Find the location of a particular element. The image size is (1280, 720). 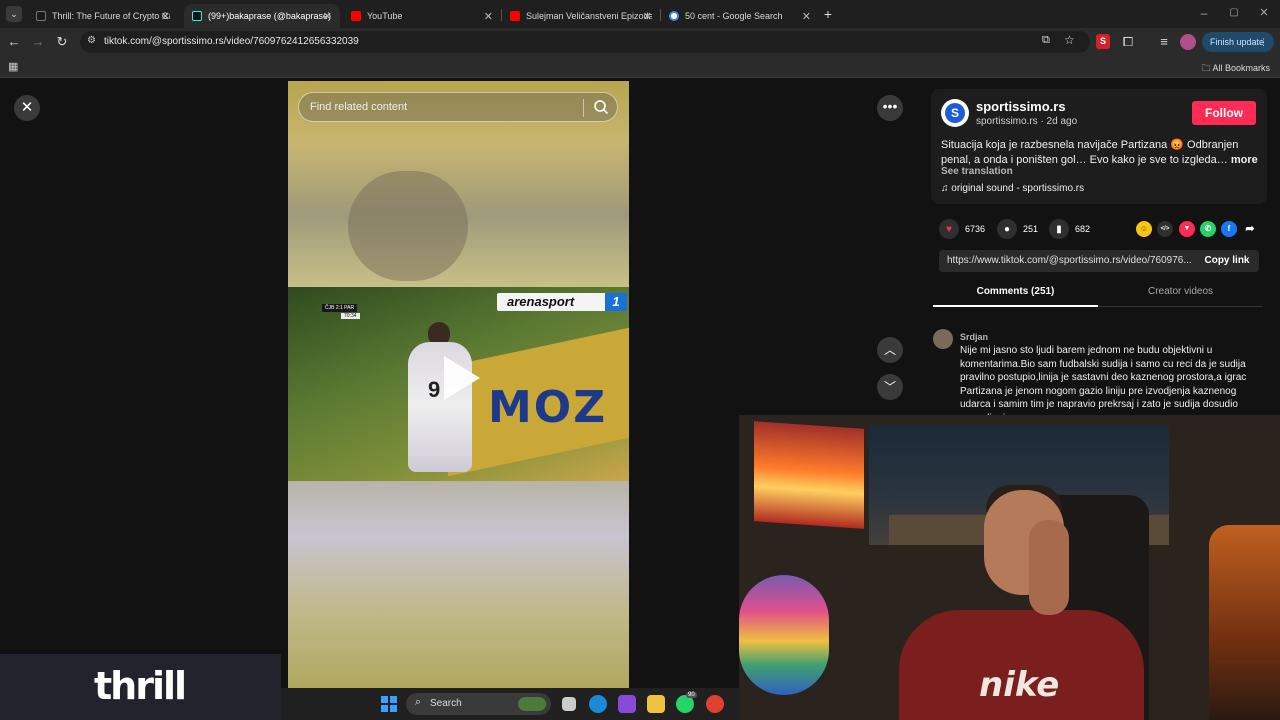

heart-icon: ♥ is located at coordinates (949, 229).